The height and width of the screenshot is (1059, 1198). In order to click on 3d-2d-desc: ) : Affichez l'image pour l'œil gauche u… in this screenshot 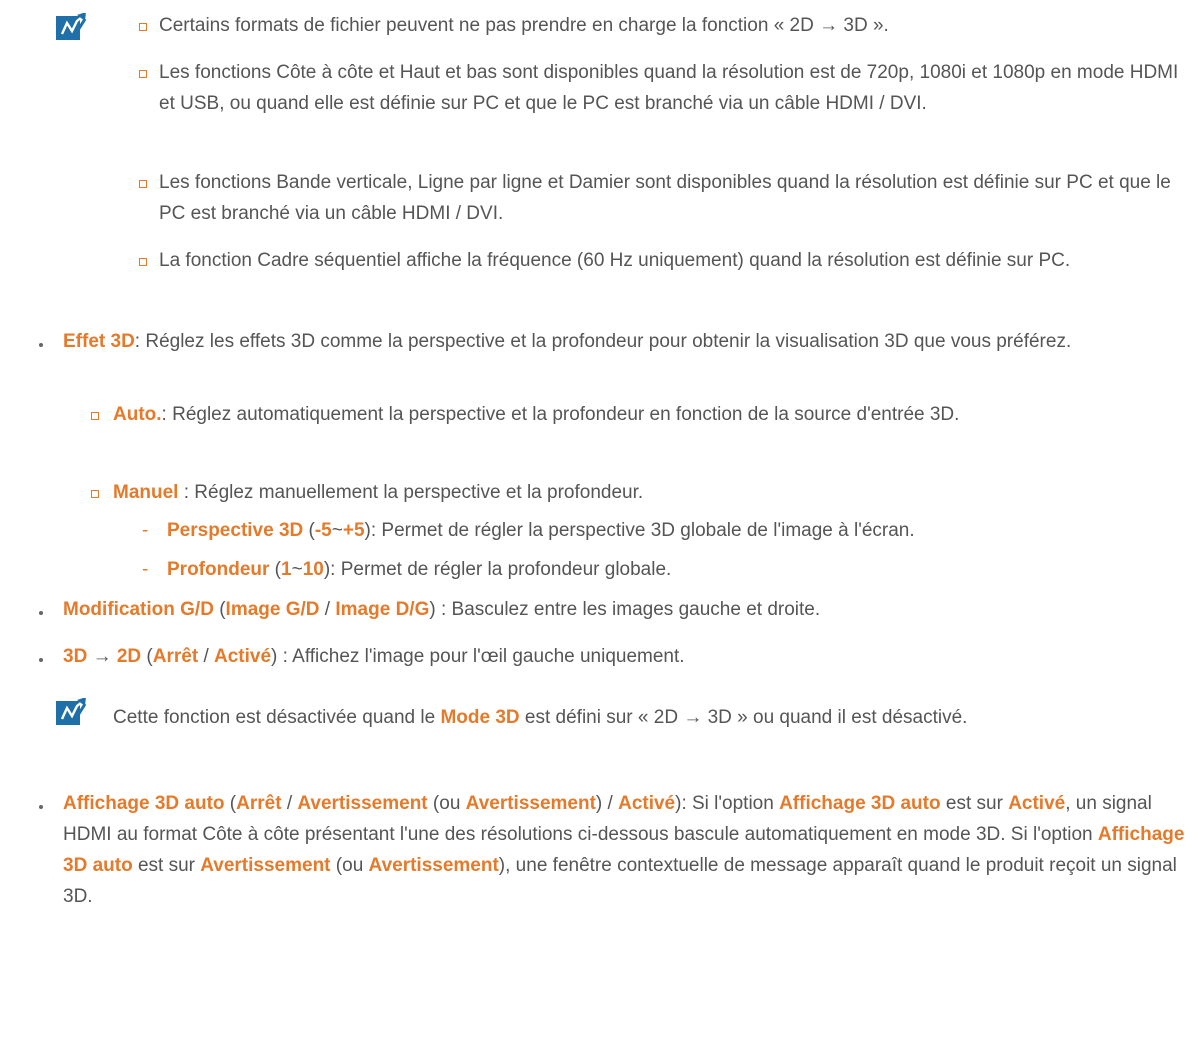, I will do `click(478, 656)`.